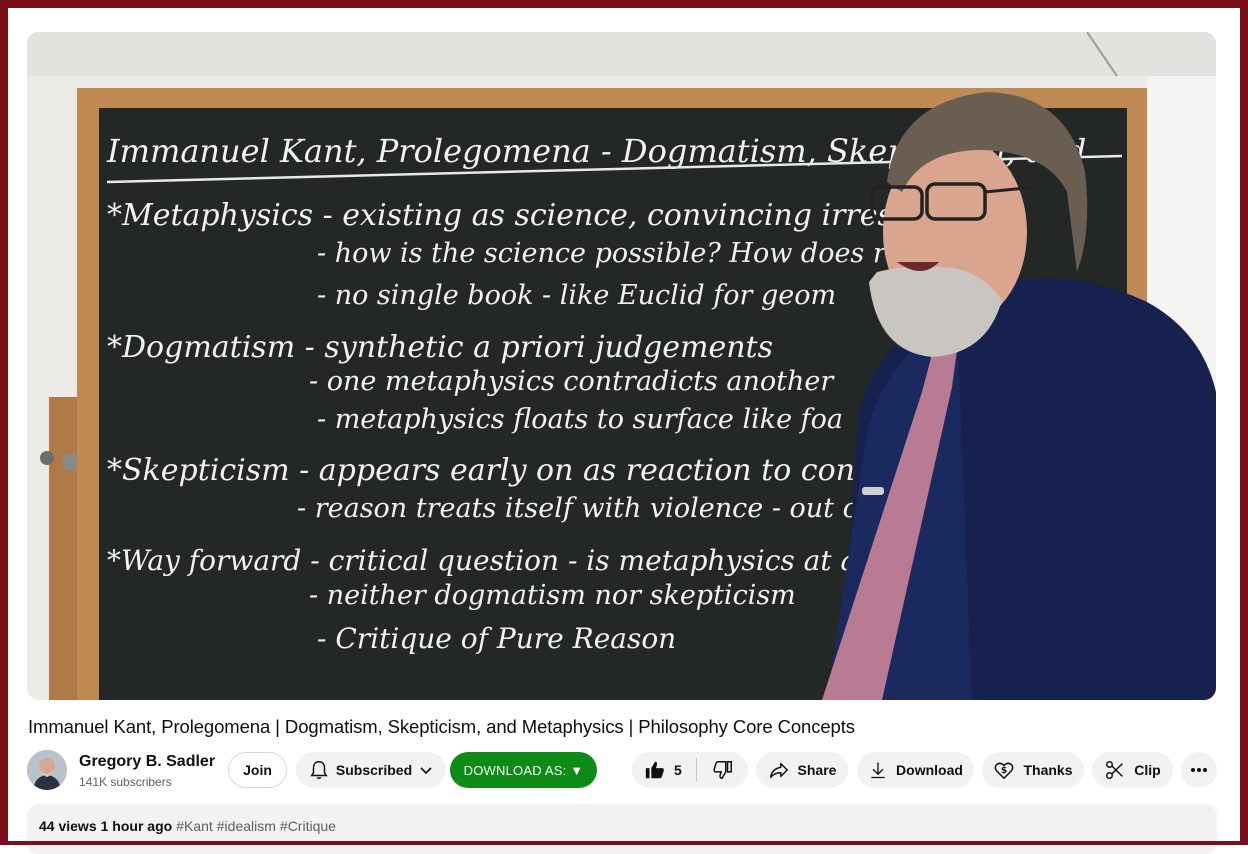  What do you see at coordinates (552, 595) in the screenshot?
I see `board-line: - neither dogmatism nor skepticism` at bounding box center [552, 595].